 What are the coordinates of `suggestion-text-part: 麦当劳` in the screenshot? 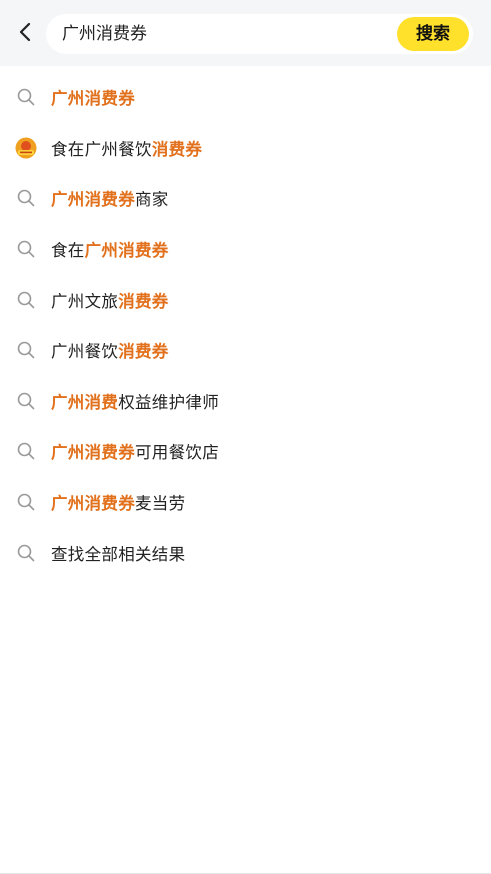 It's located at (160, 504).